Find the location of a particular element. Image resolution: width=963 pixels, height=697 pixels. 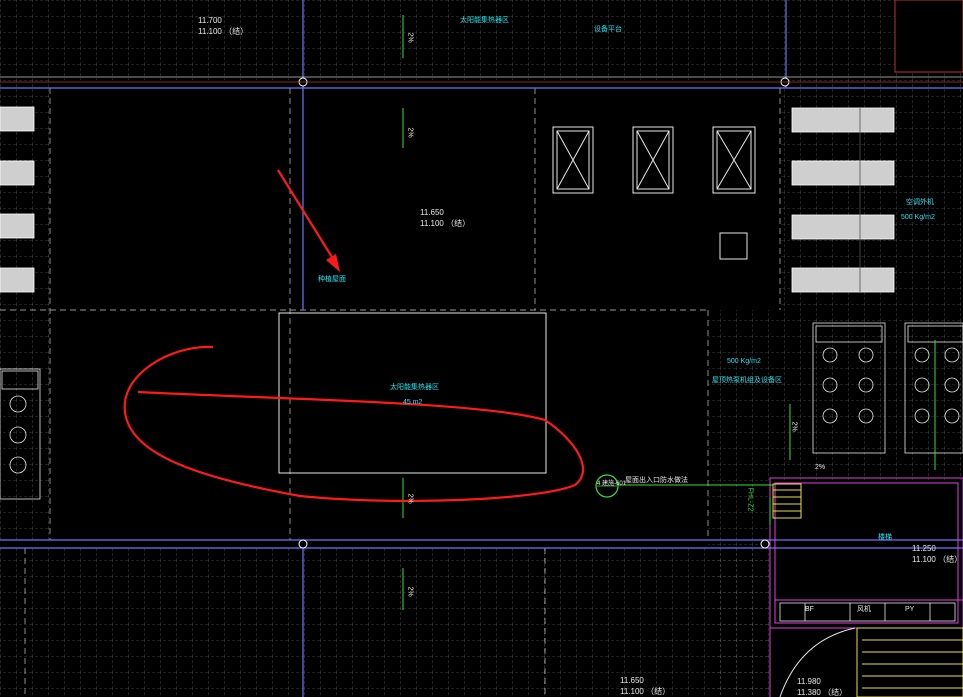

solar-zone-label-top: 太阳能集热器区 is located at coordinates (484, 20).